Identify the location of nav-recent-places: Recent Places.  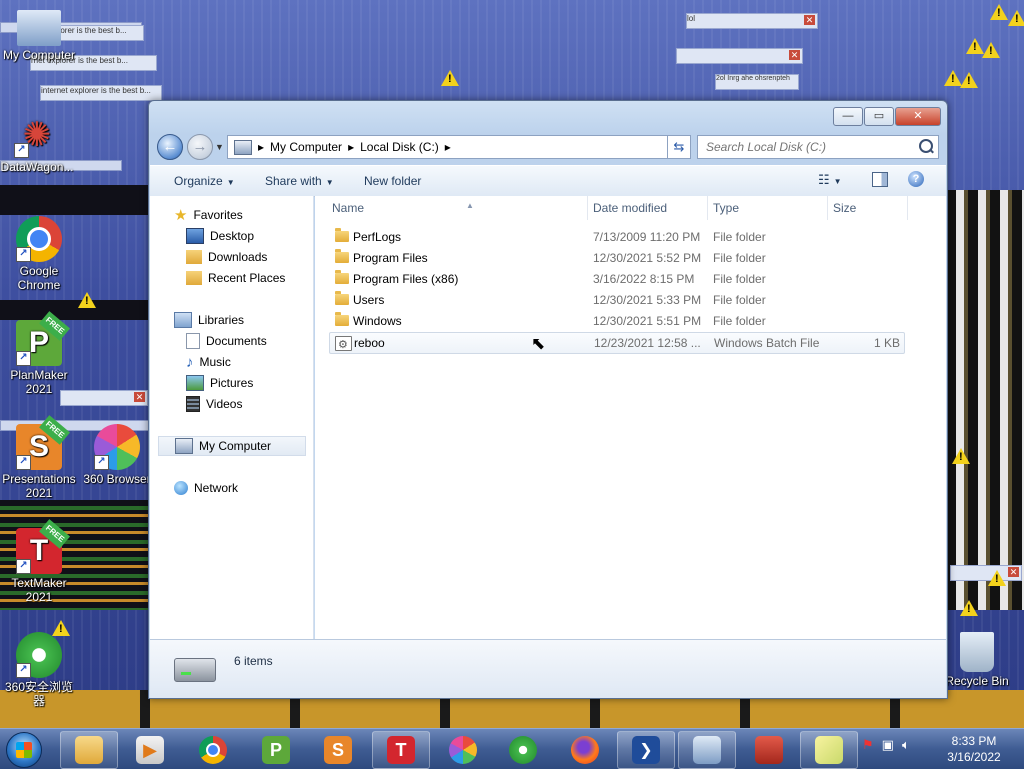
(235, 278).